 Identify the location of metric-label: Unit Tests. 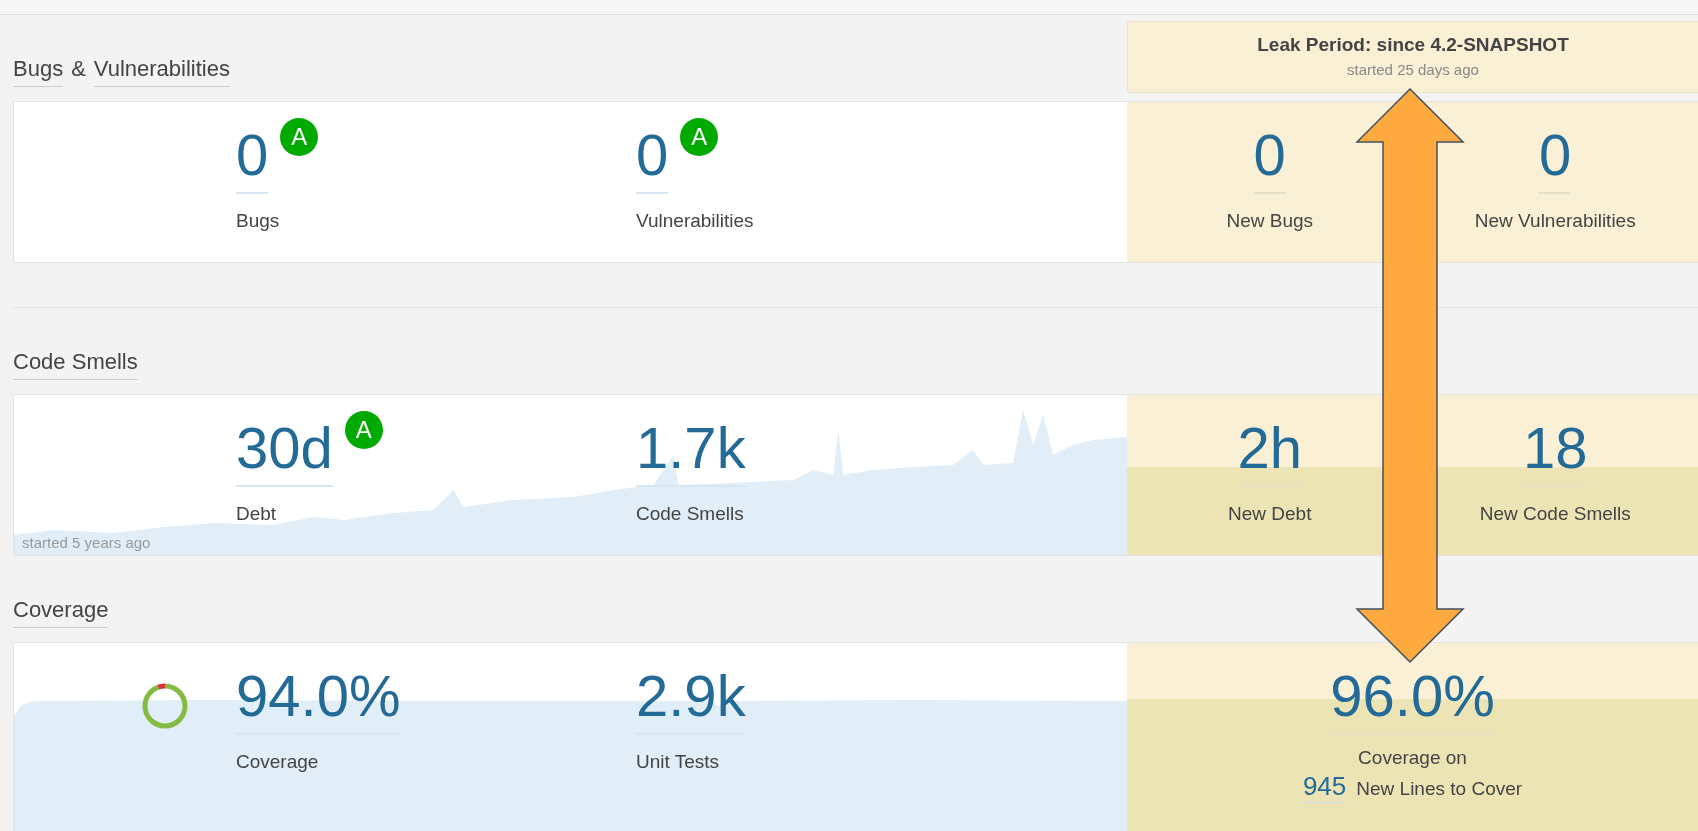
(678, 762).